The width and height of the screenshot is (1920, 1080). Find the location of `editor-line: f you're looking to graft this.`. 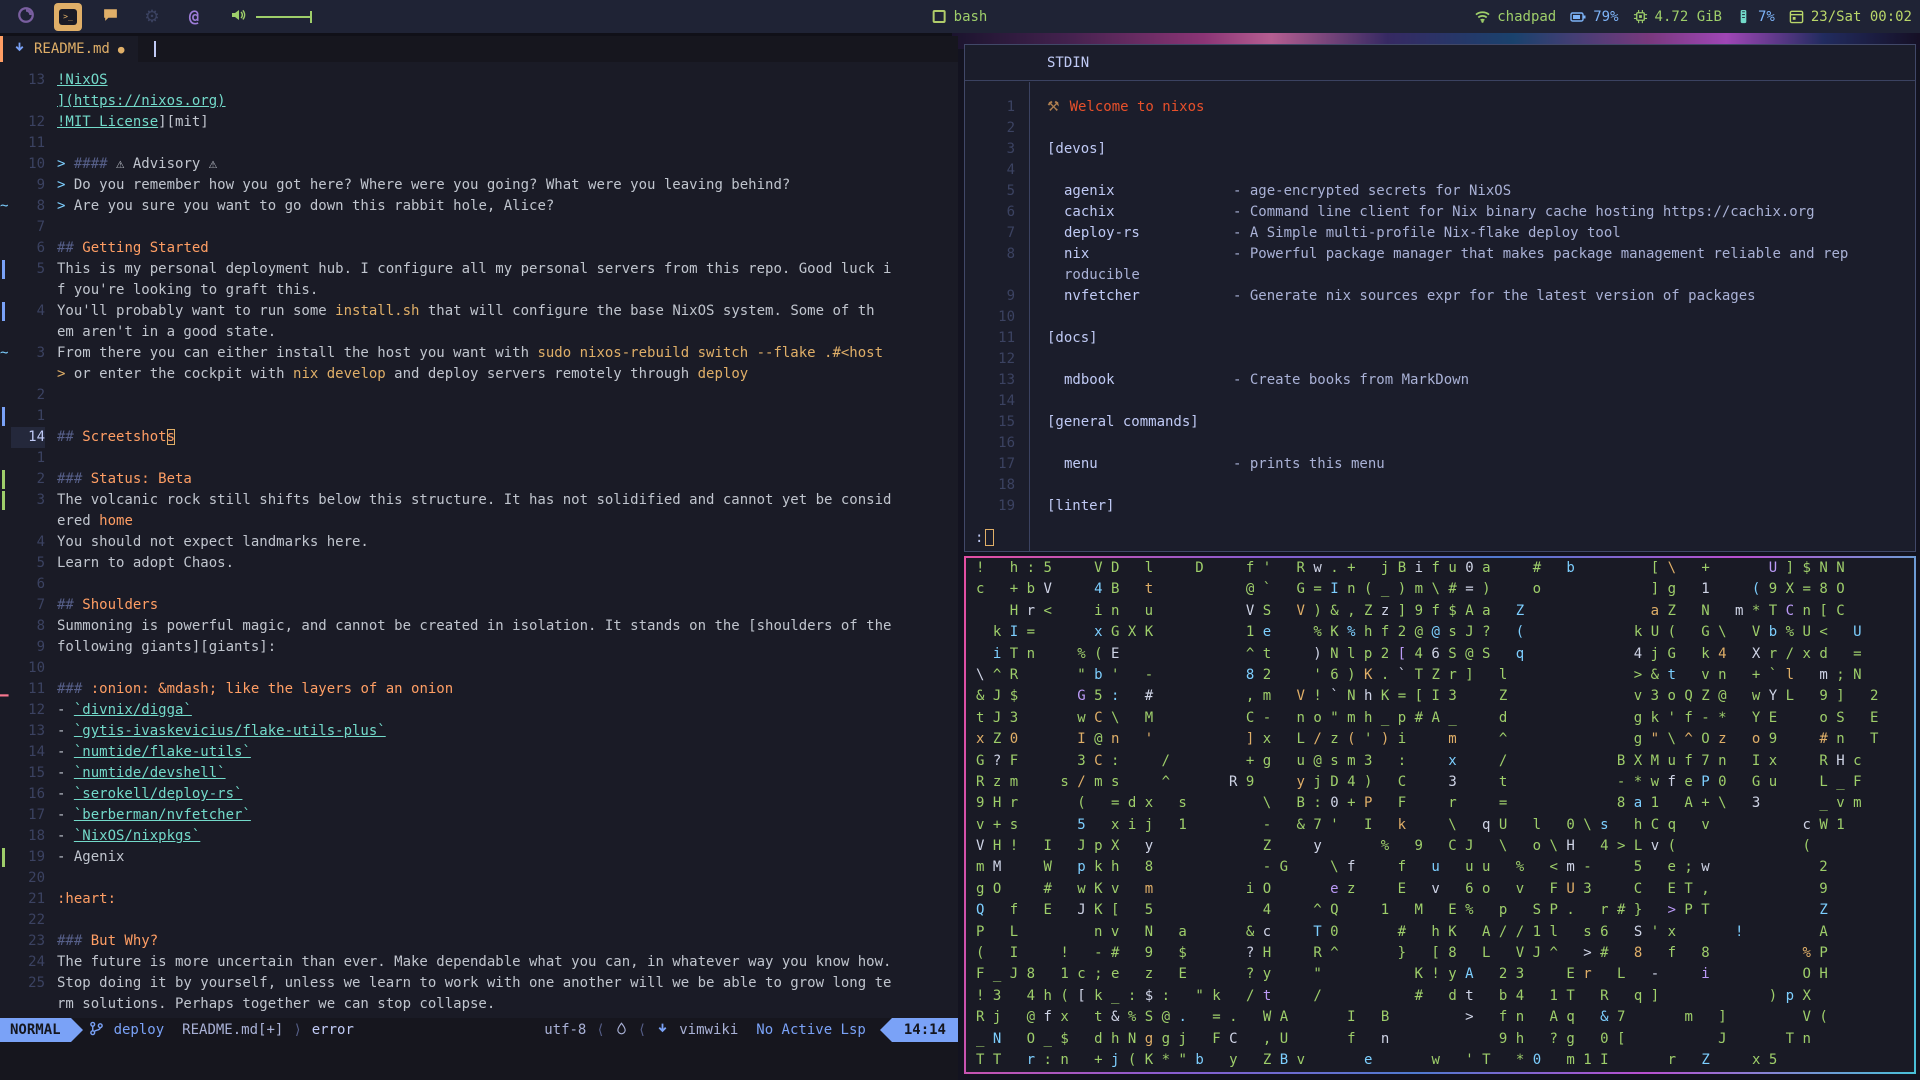

editor-line: f you're looking to graft this. is located at coordinates (479, 290).